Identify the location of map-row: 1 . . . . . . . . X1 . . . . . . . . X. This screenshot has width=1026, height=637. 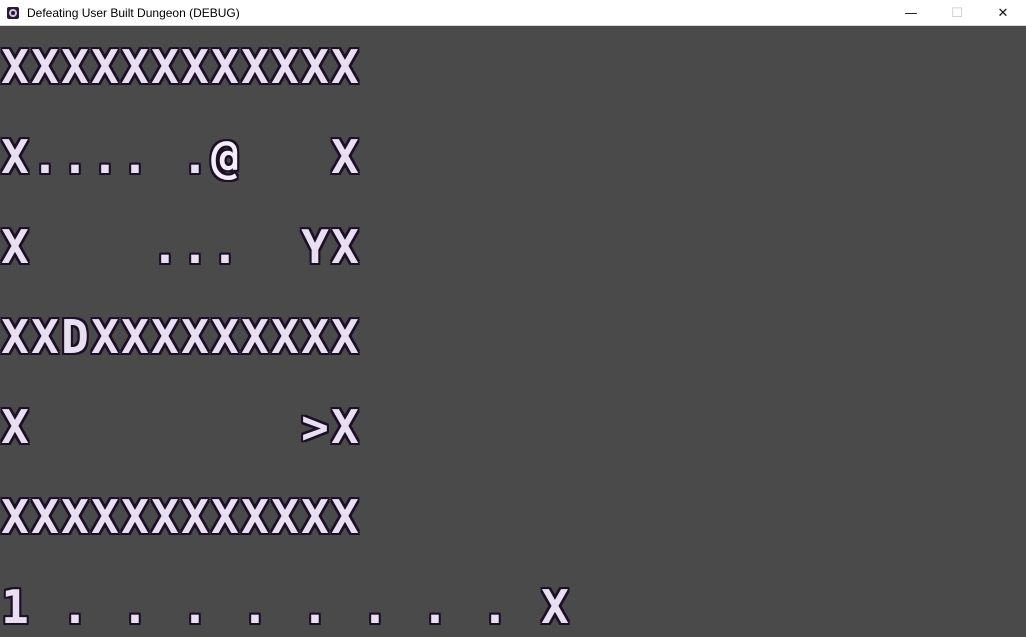
(285, 607).